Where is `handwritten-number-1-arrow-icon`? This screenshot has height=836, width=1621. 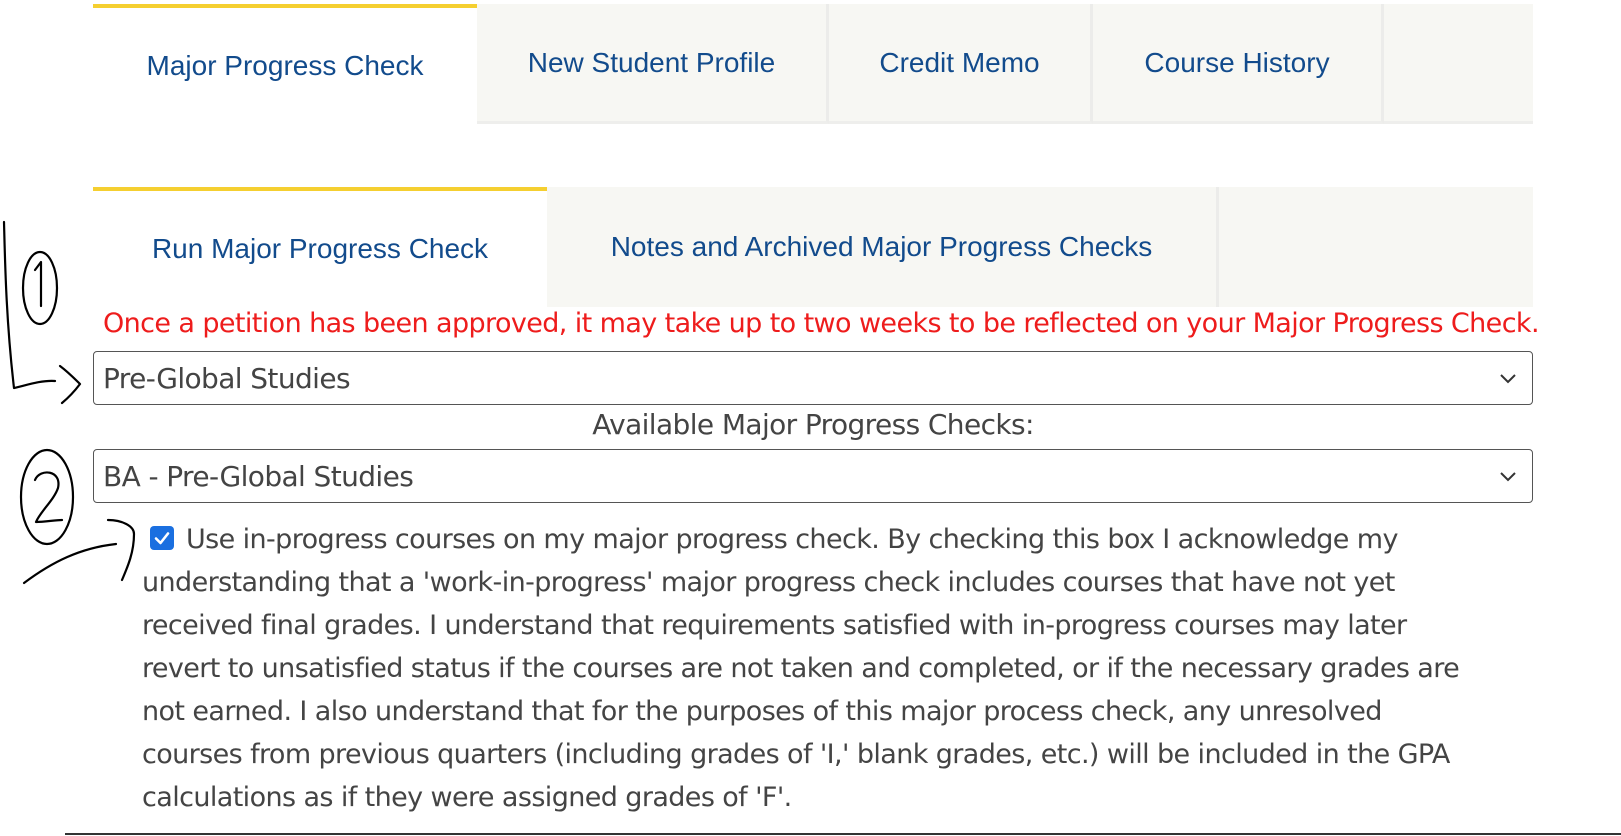
handwritten-number-1-arrow-icon is located at coordinates (42, 312).